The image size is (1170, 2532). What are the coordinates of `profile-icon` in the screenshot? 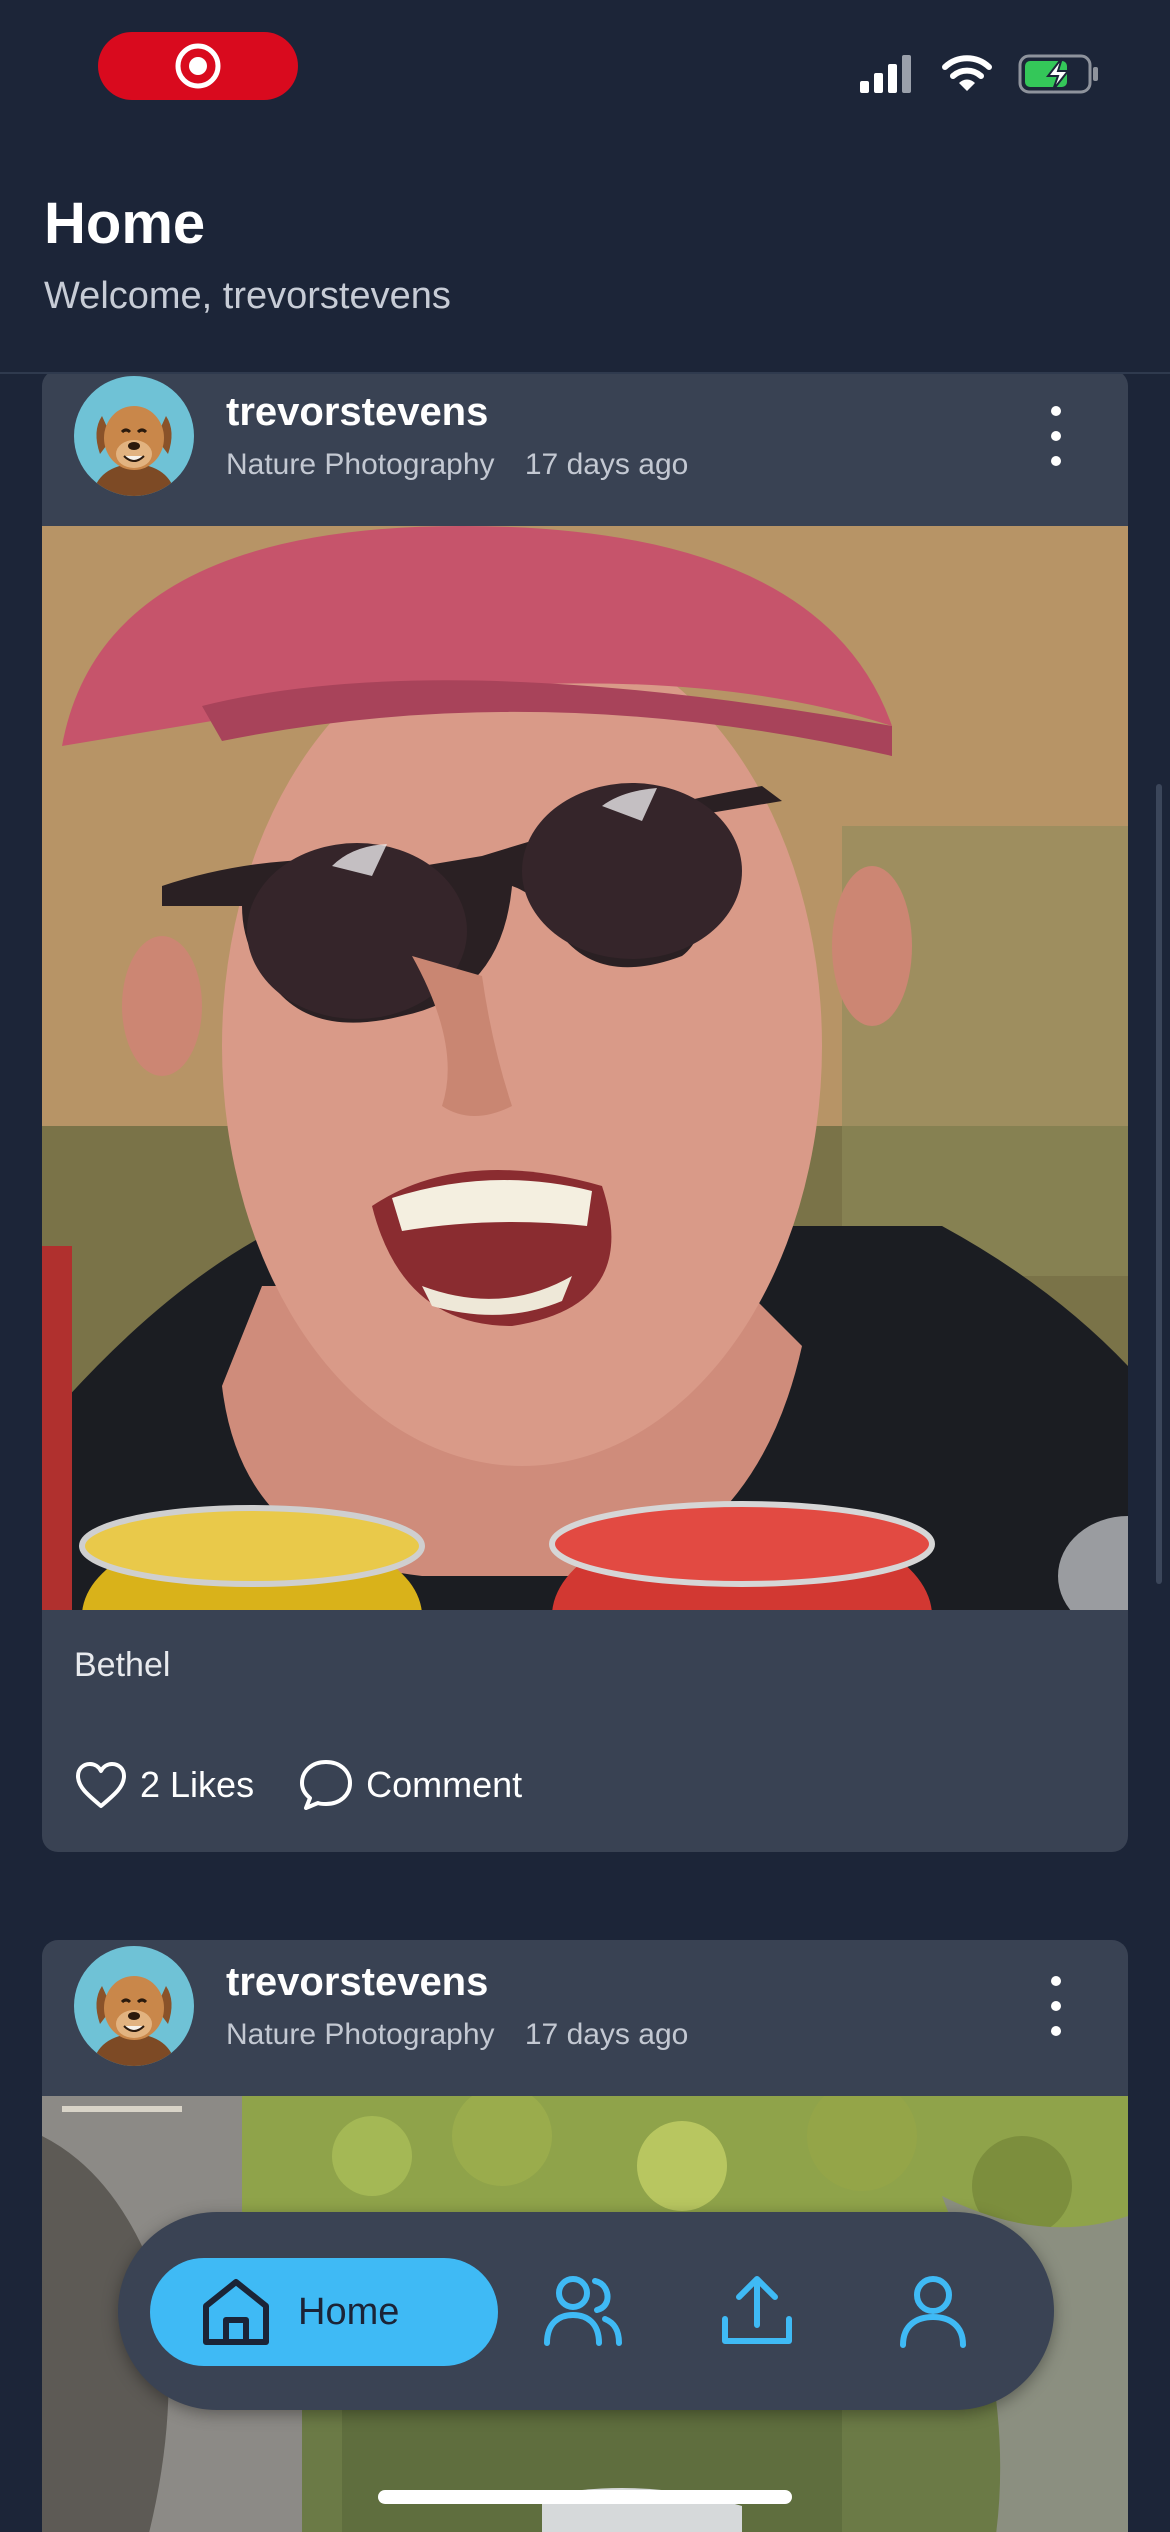 It's located at (933, 2312).